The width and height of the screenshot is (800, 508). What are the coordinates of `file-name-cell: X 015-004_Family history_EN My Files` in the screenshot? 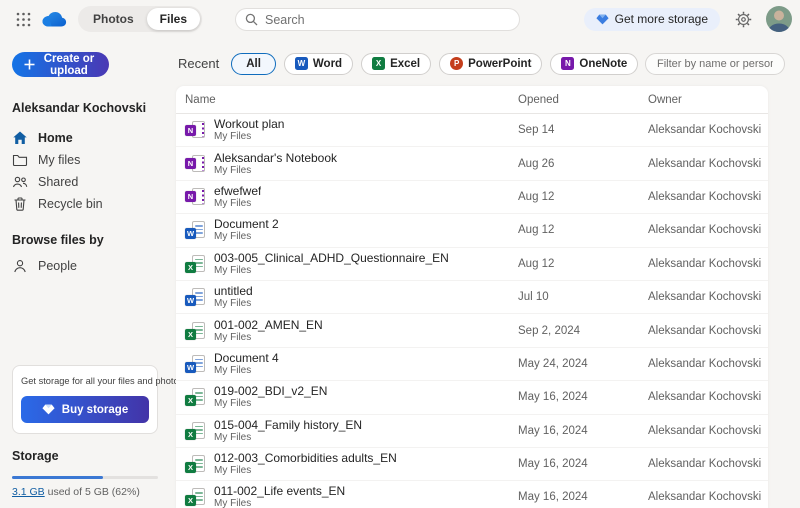 It's located at (347, 431).